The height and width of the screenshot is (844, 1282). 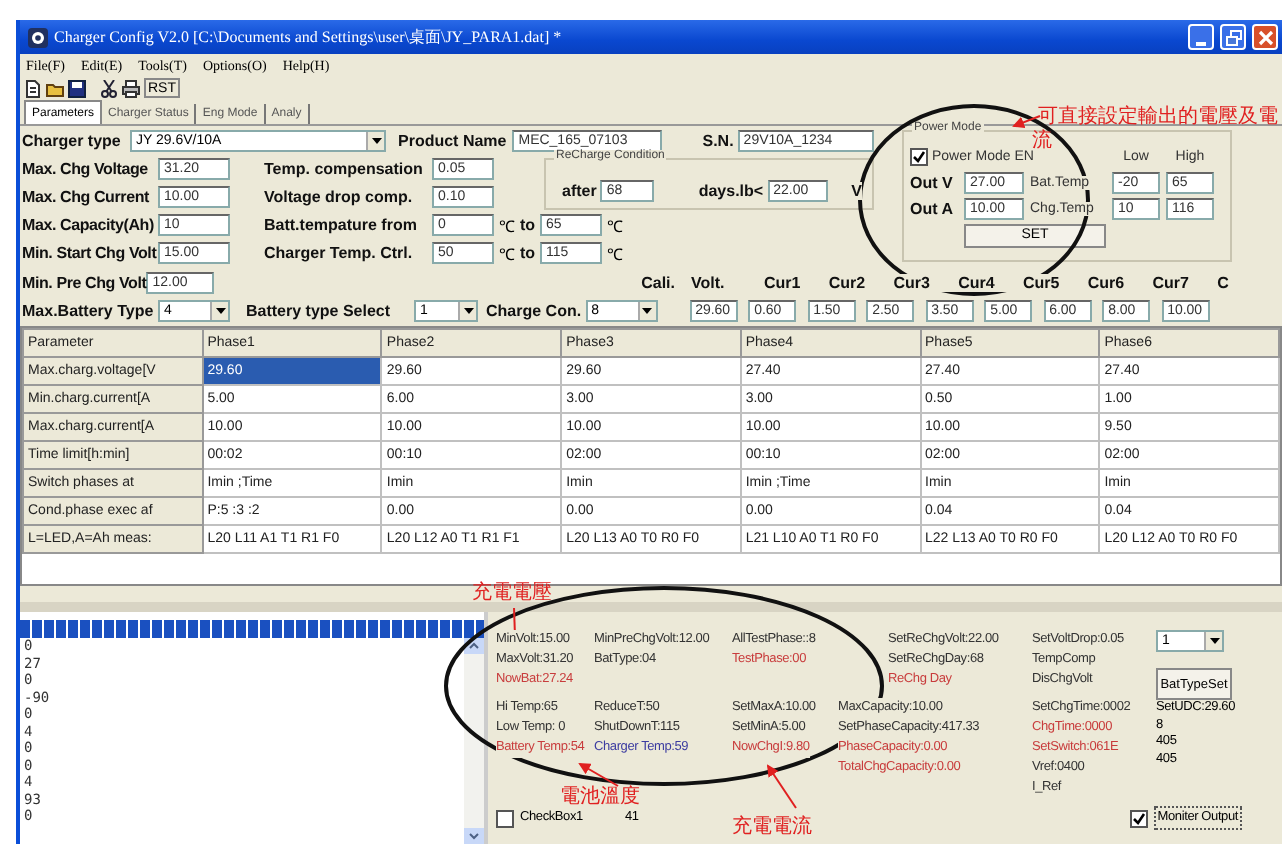 What do you see at coordinates (33, 88) in the screenshot?
I see `document-icon` at bounding box center [33, 88].